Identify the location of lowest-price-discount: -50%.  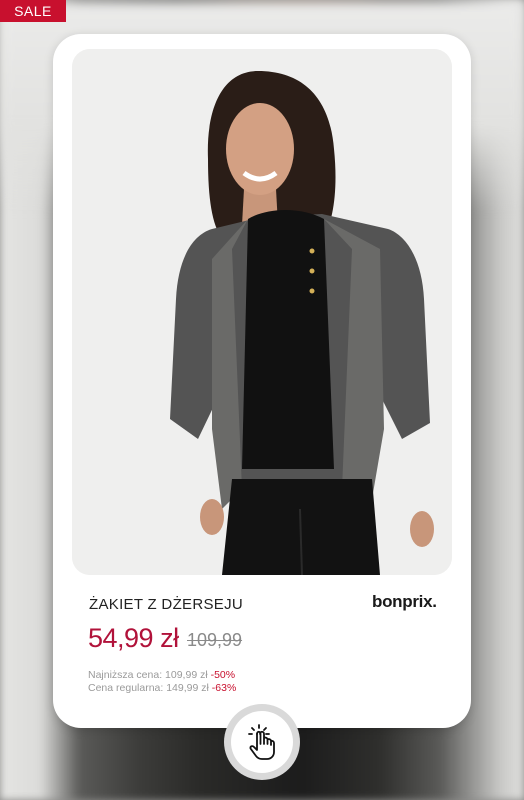
(223, 675).